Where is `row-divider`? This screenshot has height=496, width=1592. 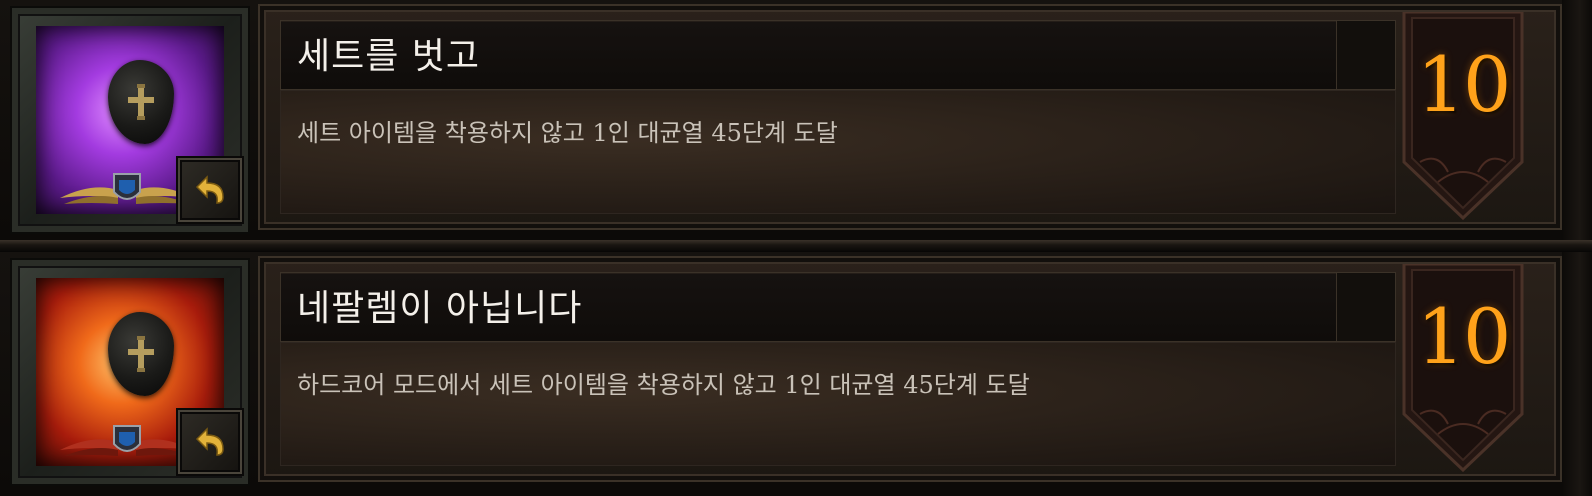
row-divider is located at coordinates (796, 246).